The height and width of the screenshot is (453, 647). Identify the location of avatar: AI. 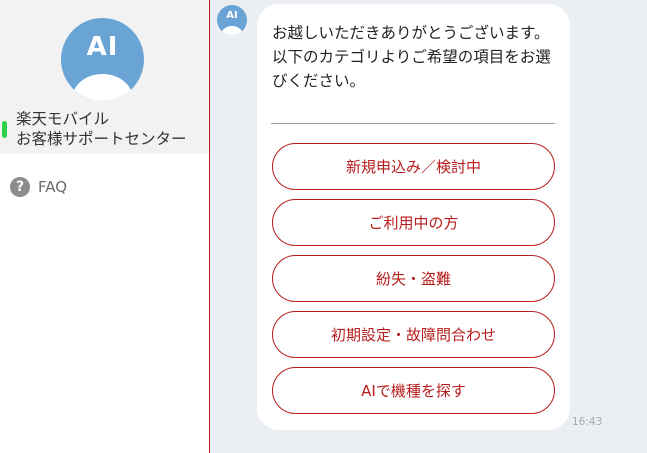
(102, 59).